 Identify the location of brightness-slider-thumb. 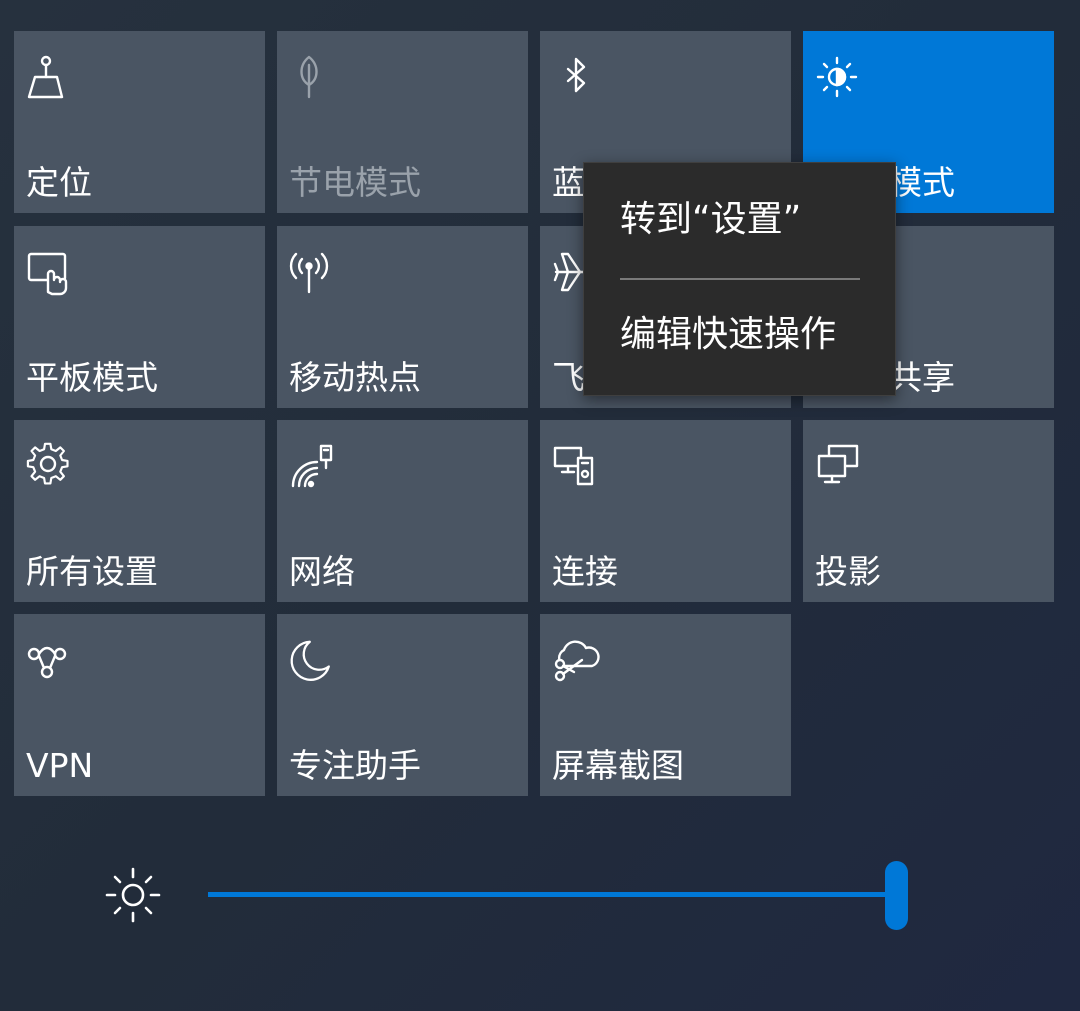
(896, 895).